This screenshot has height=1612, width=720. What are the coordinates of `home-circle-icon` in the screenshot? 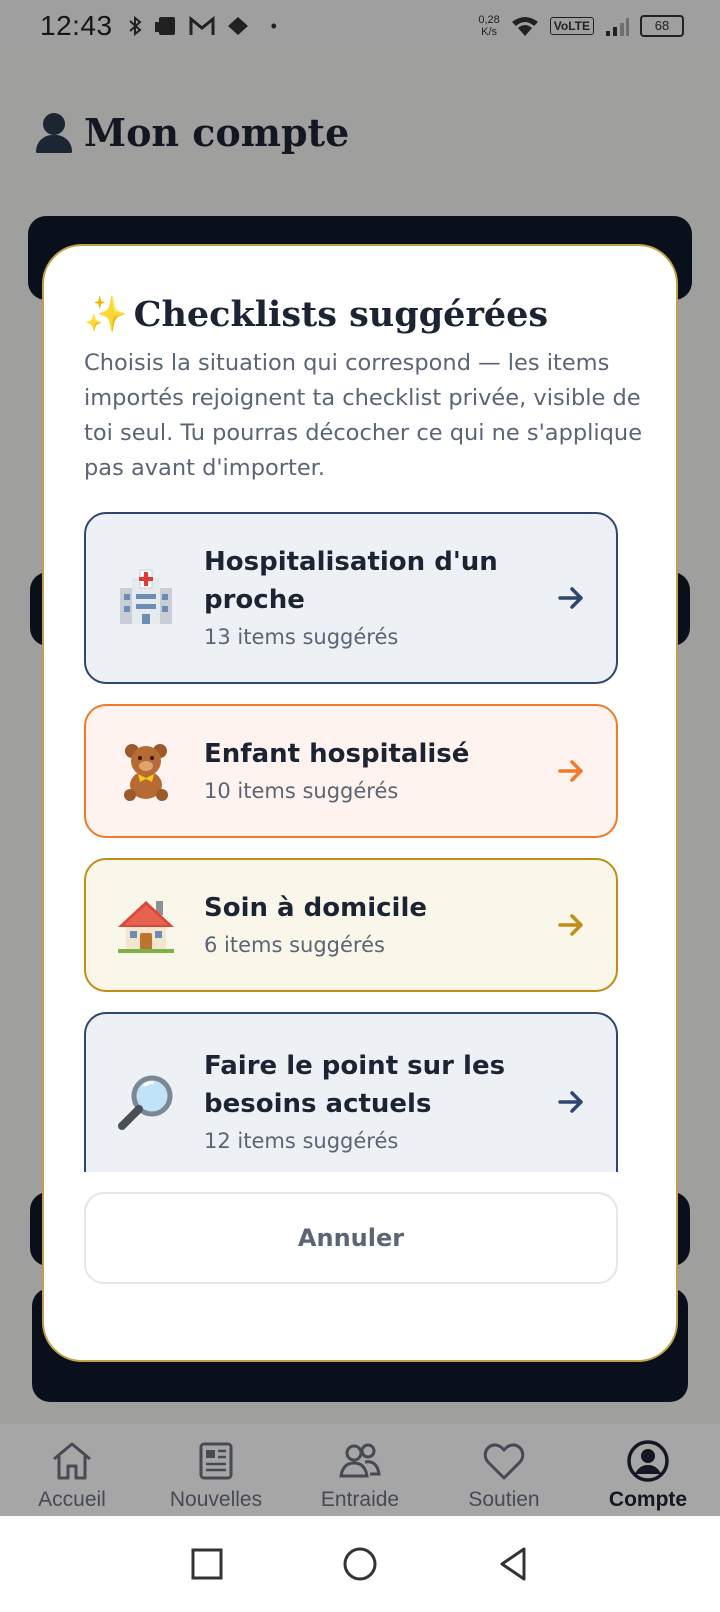 It's located at (360, 1564).